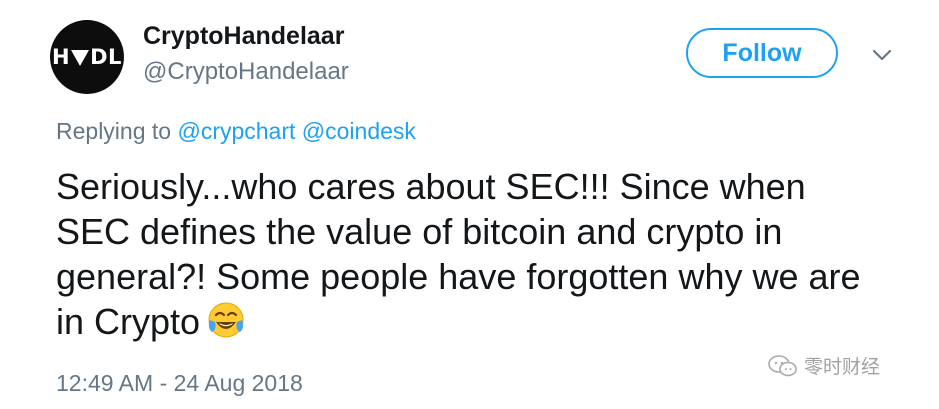  I want to click on mention-link-crypchart: @crypchart, so click(236, 131).